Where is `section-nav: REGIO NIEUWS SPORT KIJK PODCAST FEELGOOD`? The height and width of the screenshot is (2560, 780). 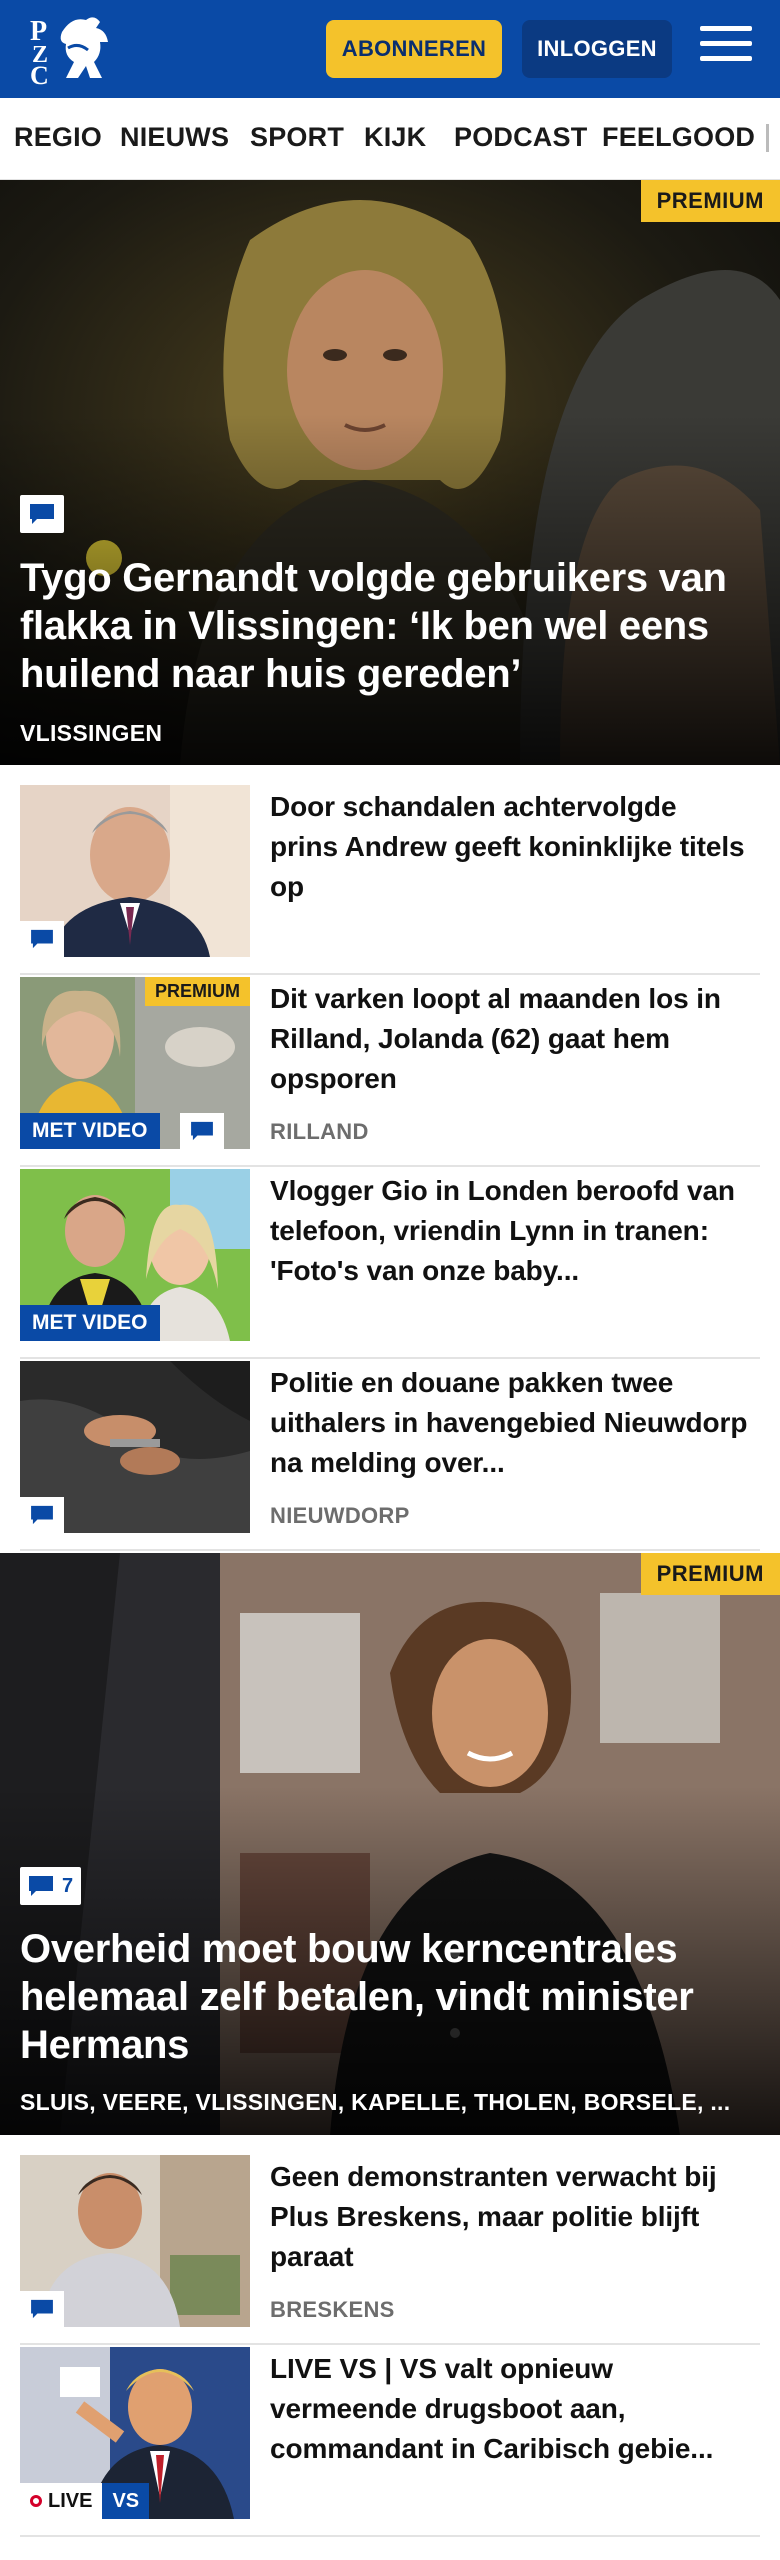 section-nav: REGIO NIEUWS SPORT KIJK PODCAST FEELGOOD is located at coordinates (390, 139).